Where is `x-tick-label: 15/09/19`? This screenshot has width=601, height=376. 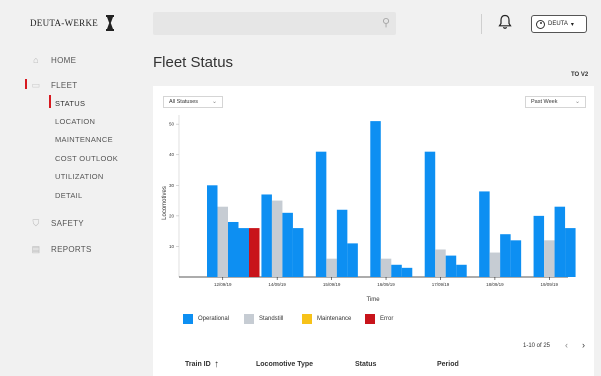 x-tick-label: 15/09/19 is located at coordinates (332, 284).